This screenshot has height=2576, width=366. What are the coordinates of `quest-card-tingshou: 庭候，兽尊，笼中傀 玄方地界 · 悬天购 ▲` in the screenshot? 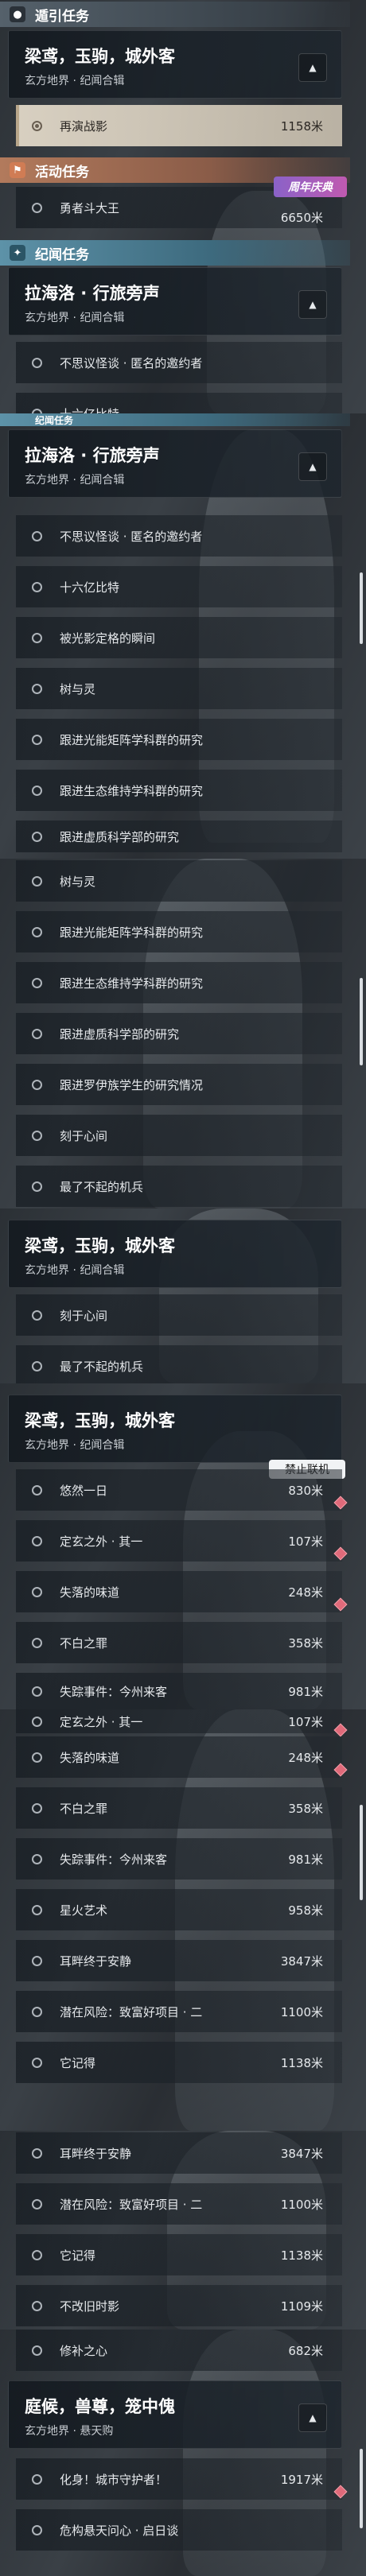 It's located at (175, 2415).